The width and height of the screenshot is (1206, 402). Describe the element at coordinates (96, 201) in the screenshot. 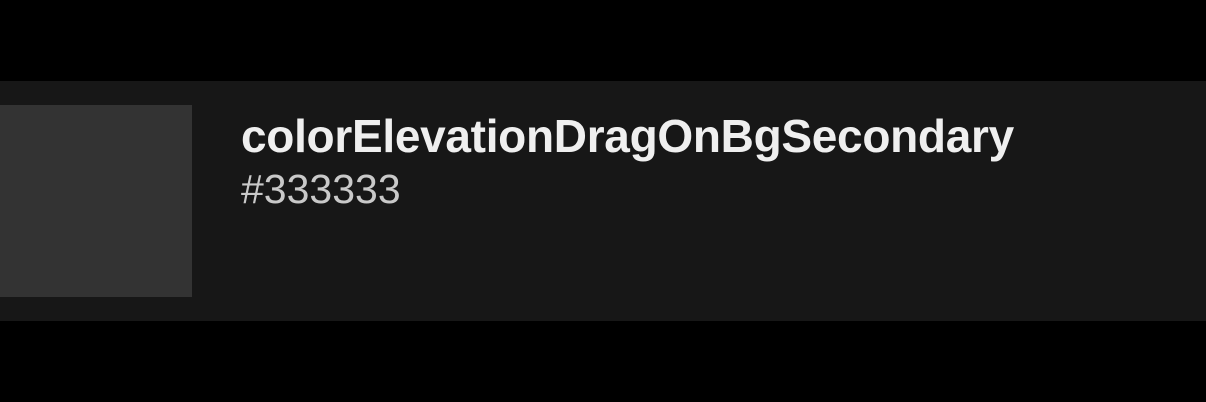

I see `color-swatch` at that location.